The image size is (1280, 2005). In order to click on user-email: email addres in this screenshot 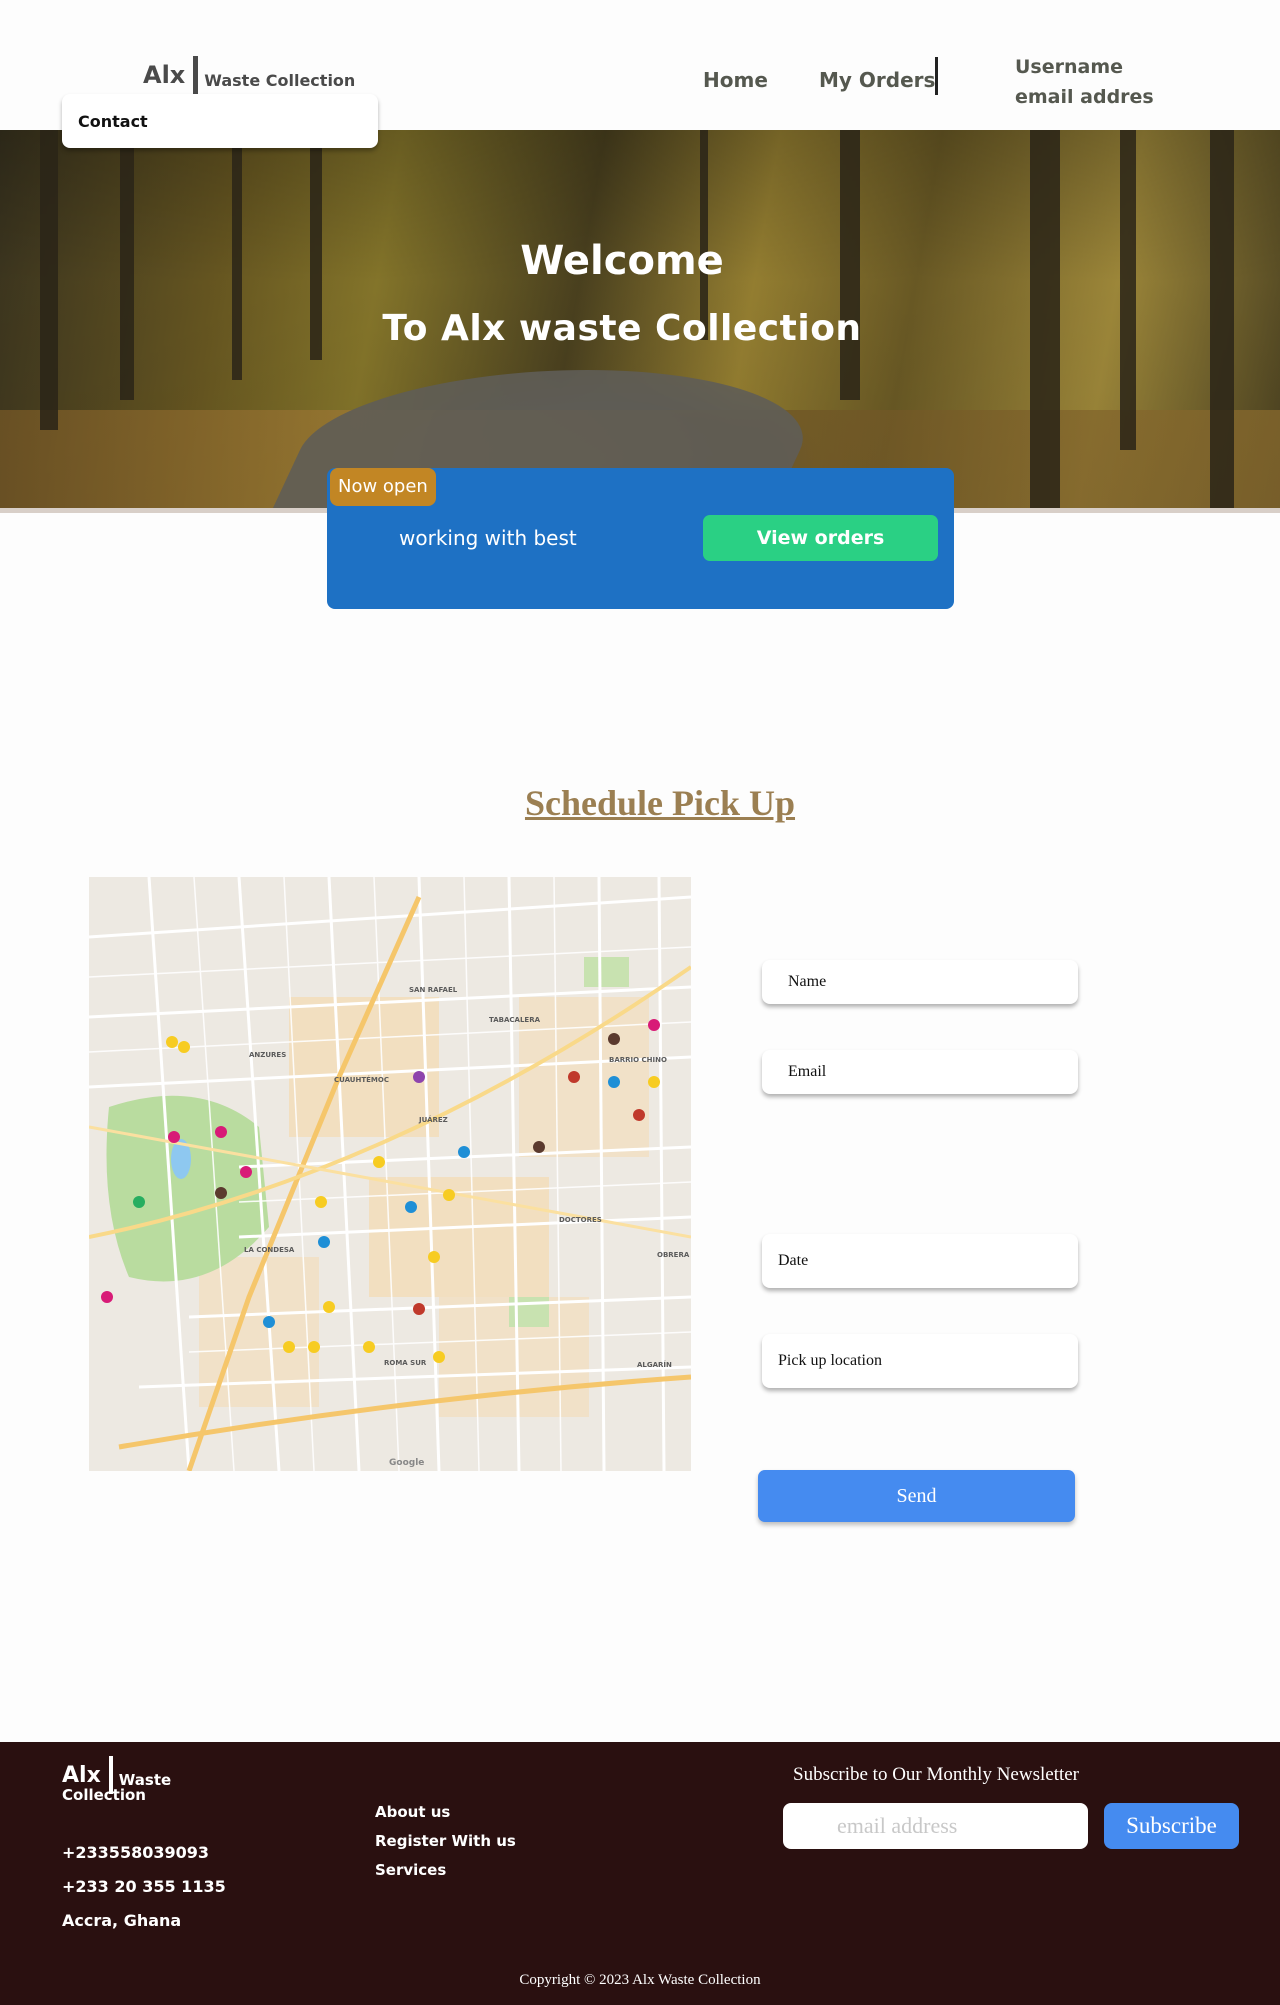, I will do `click(1084, 97)`.